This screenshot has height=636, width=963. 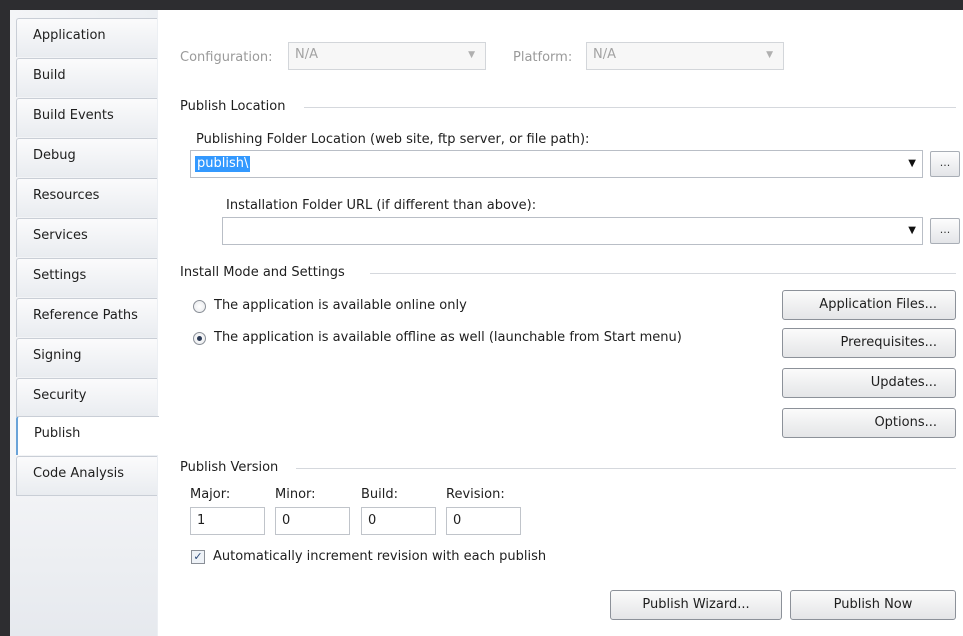 I want to click on configuration-label: Configuration:, so click(x=226, y=57).